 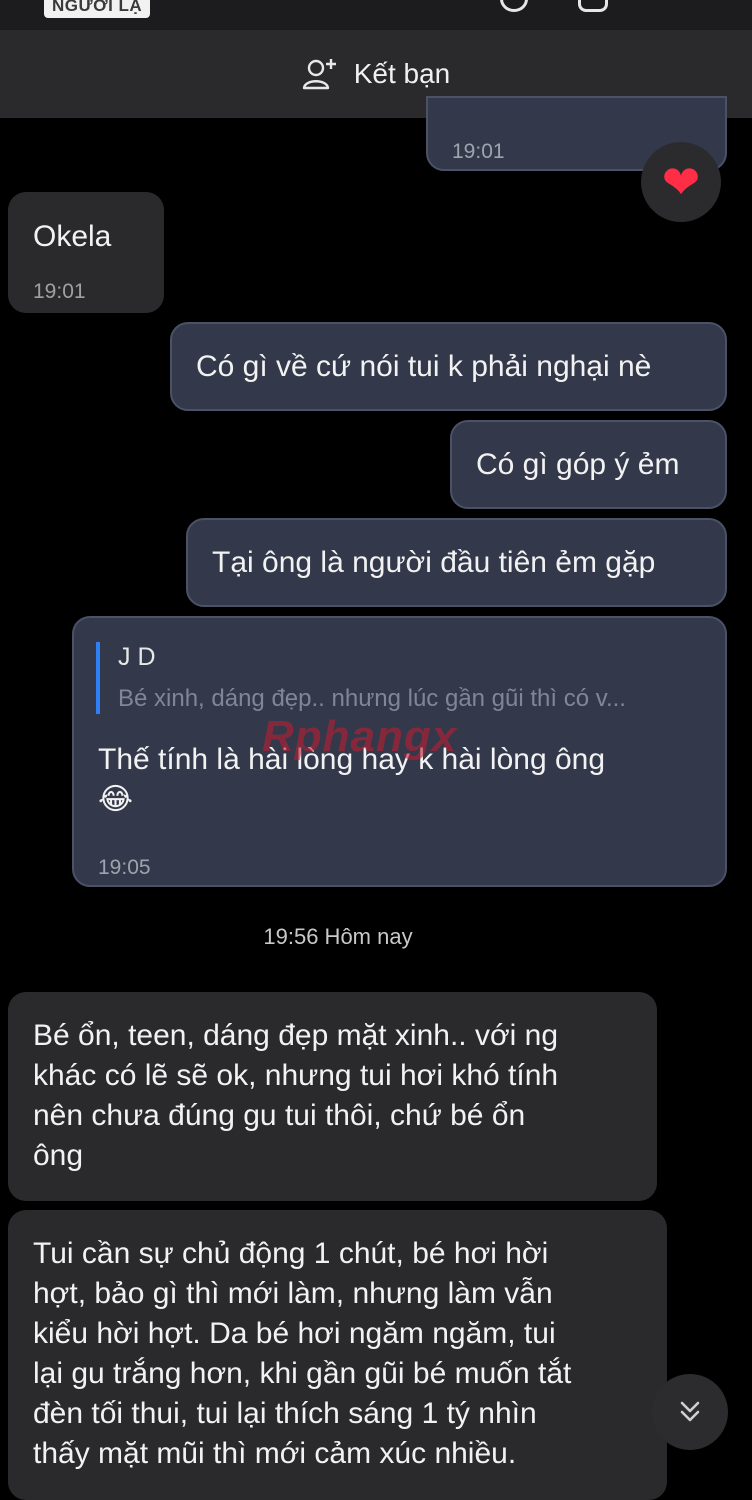 I want to click on message-bubble-outgoing: Có gì góp ý ẻm, so click(x=588, y=464).